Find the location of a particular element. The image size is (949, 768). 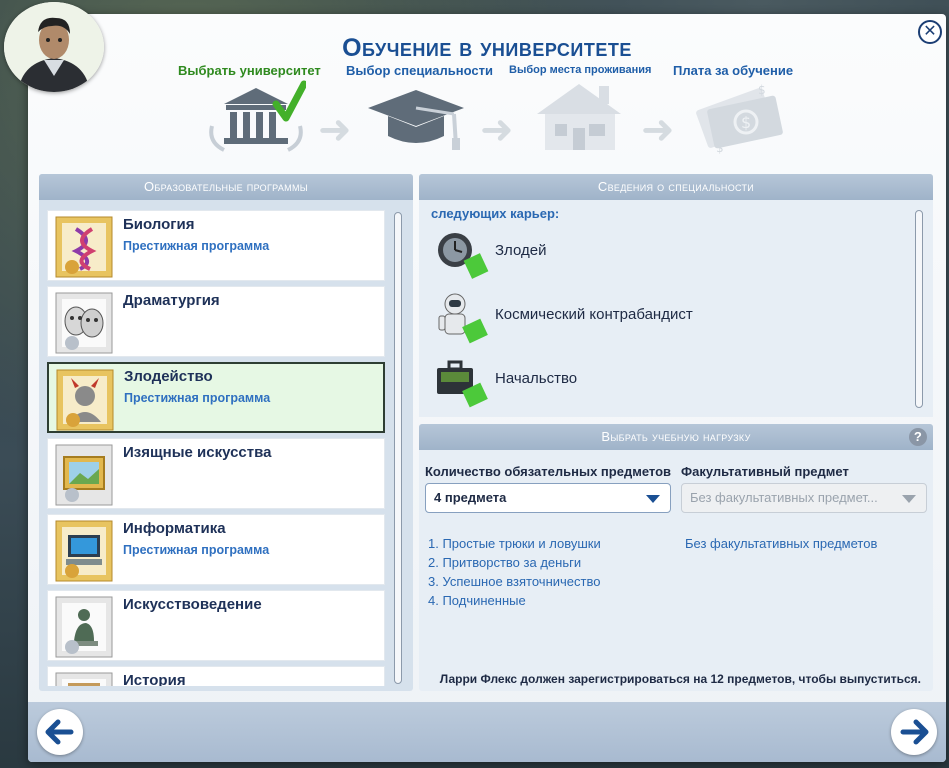

villain-icon is located at coordinates (85, 400).